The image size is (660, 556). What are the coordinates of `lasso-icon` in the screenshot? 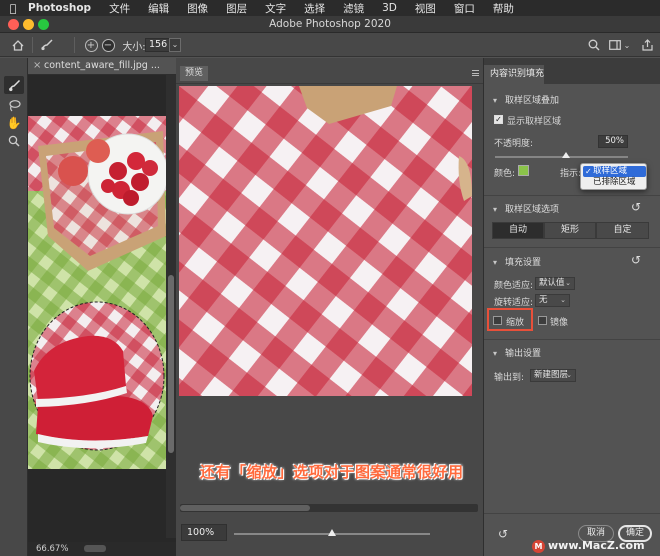 It's located at (14, 105).